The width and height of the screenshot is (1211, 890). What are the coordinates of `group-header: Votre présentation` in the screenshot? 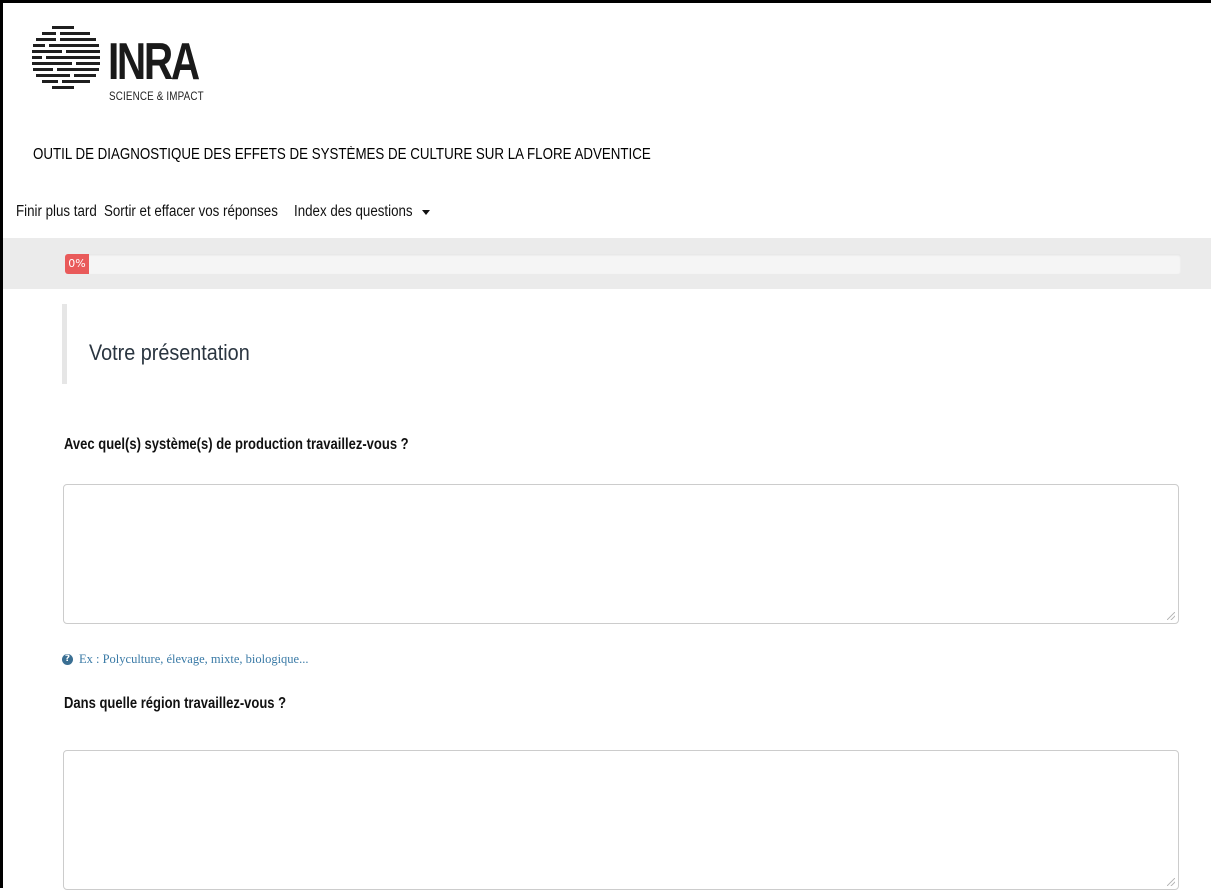 It's located at (264, 344).